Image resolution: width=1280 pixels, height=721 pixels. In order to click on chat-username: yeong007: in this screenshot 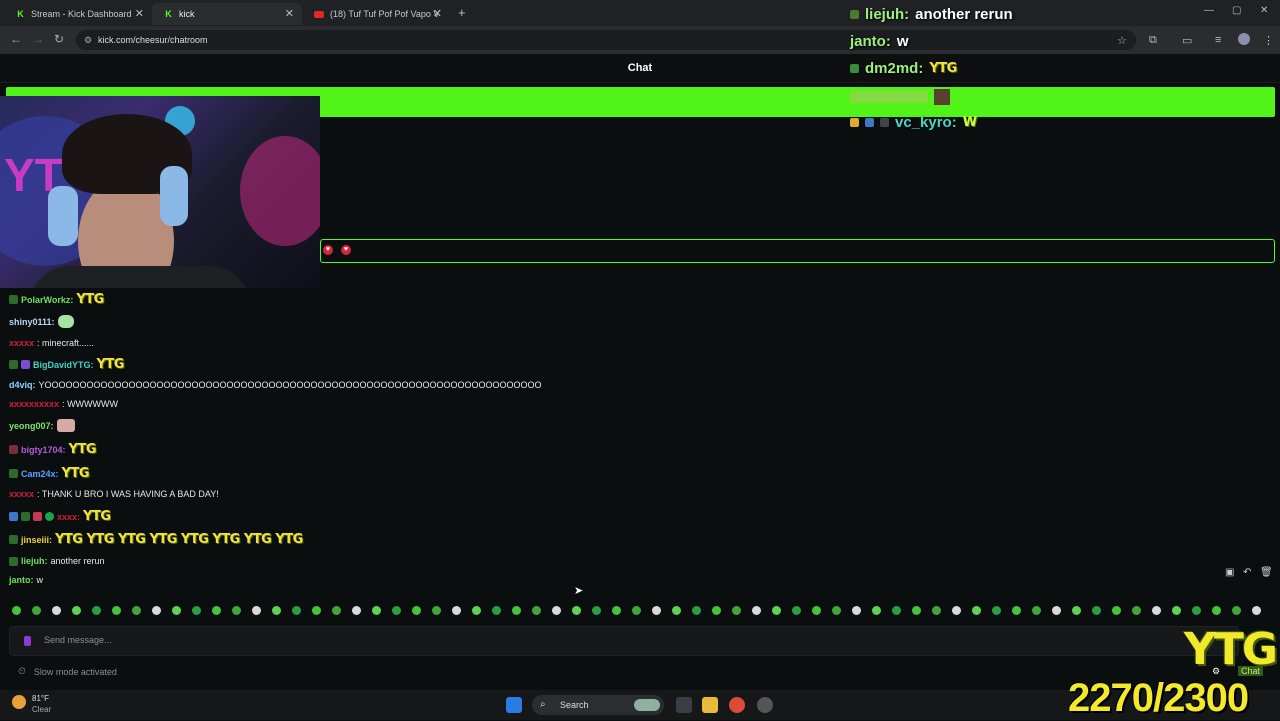, I will do `click(31, 426)`.